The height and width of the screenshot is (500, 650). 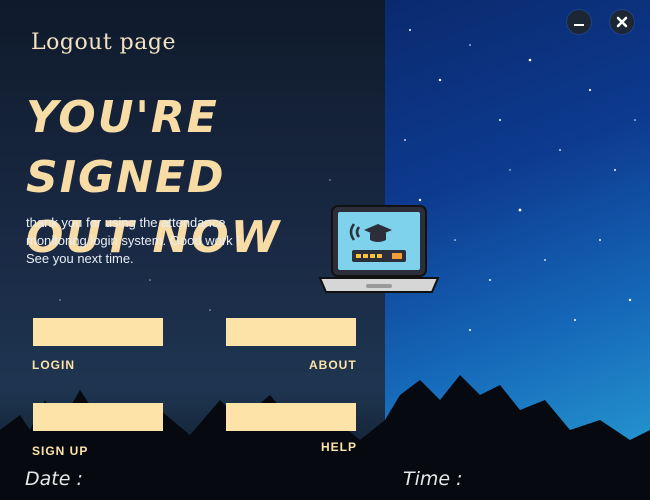 What do you see at coordinates (291, 332) in the screenshot?
I see `about-button` at bounding box center [291, 332].